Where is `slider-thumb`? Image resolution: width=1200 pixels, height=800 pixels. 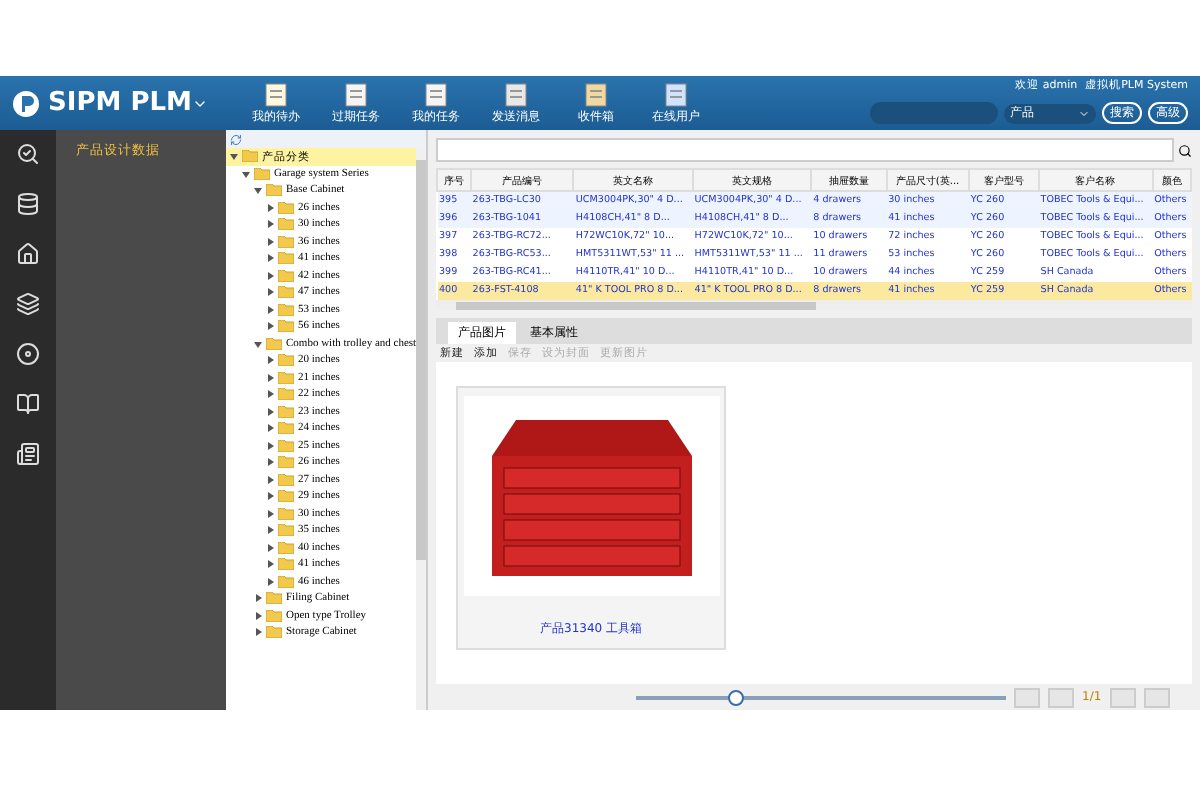
slider-thumb is located at coordinates (735, 697).